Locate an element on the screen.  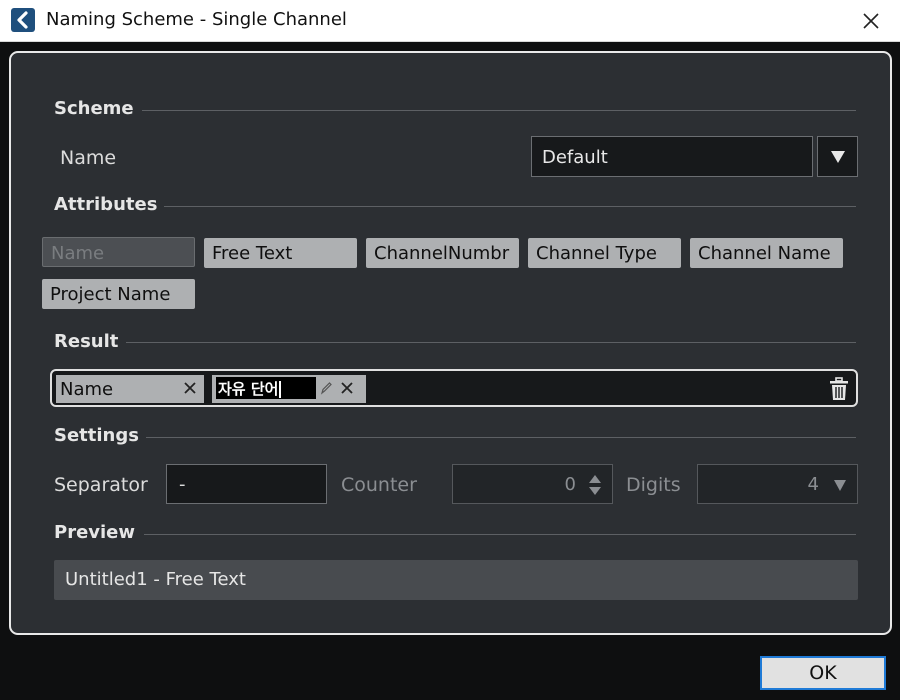
section-title-attributes: Attributes is located at coordinates (106, 204).